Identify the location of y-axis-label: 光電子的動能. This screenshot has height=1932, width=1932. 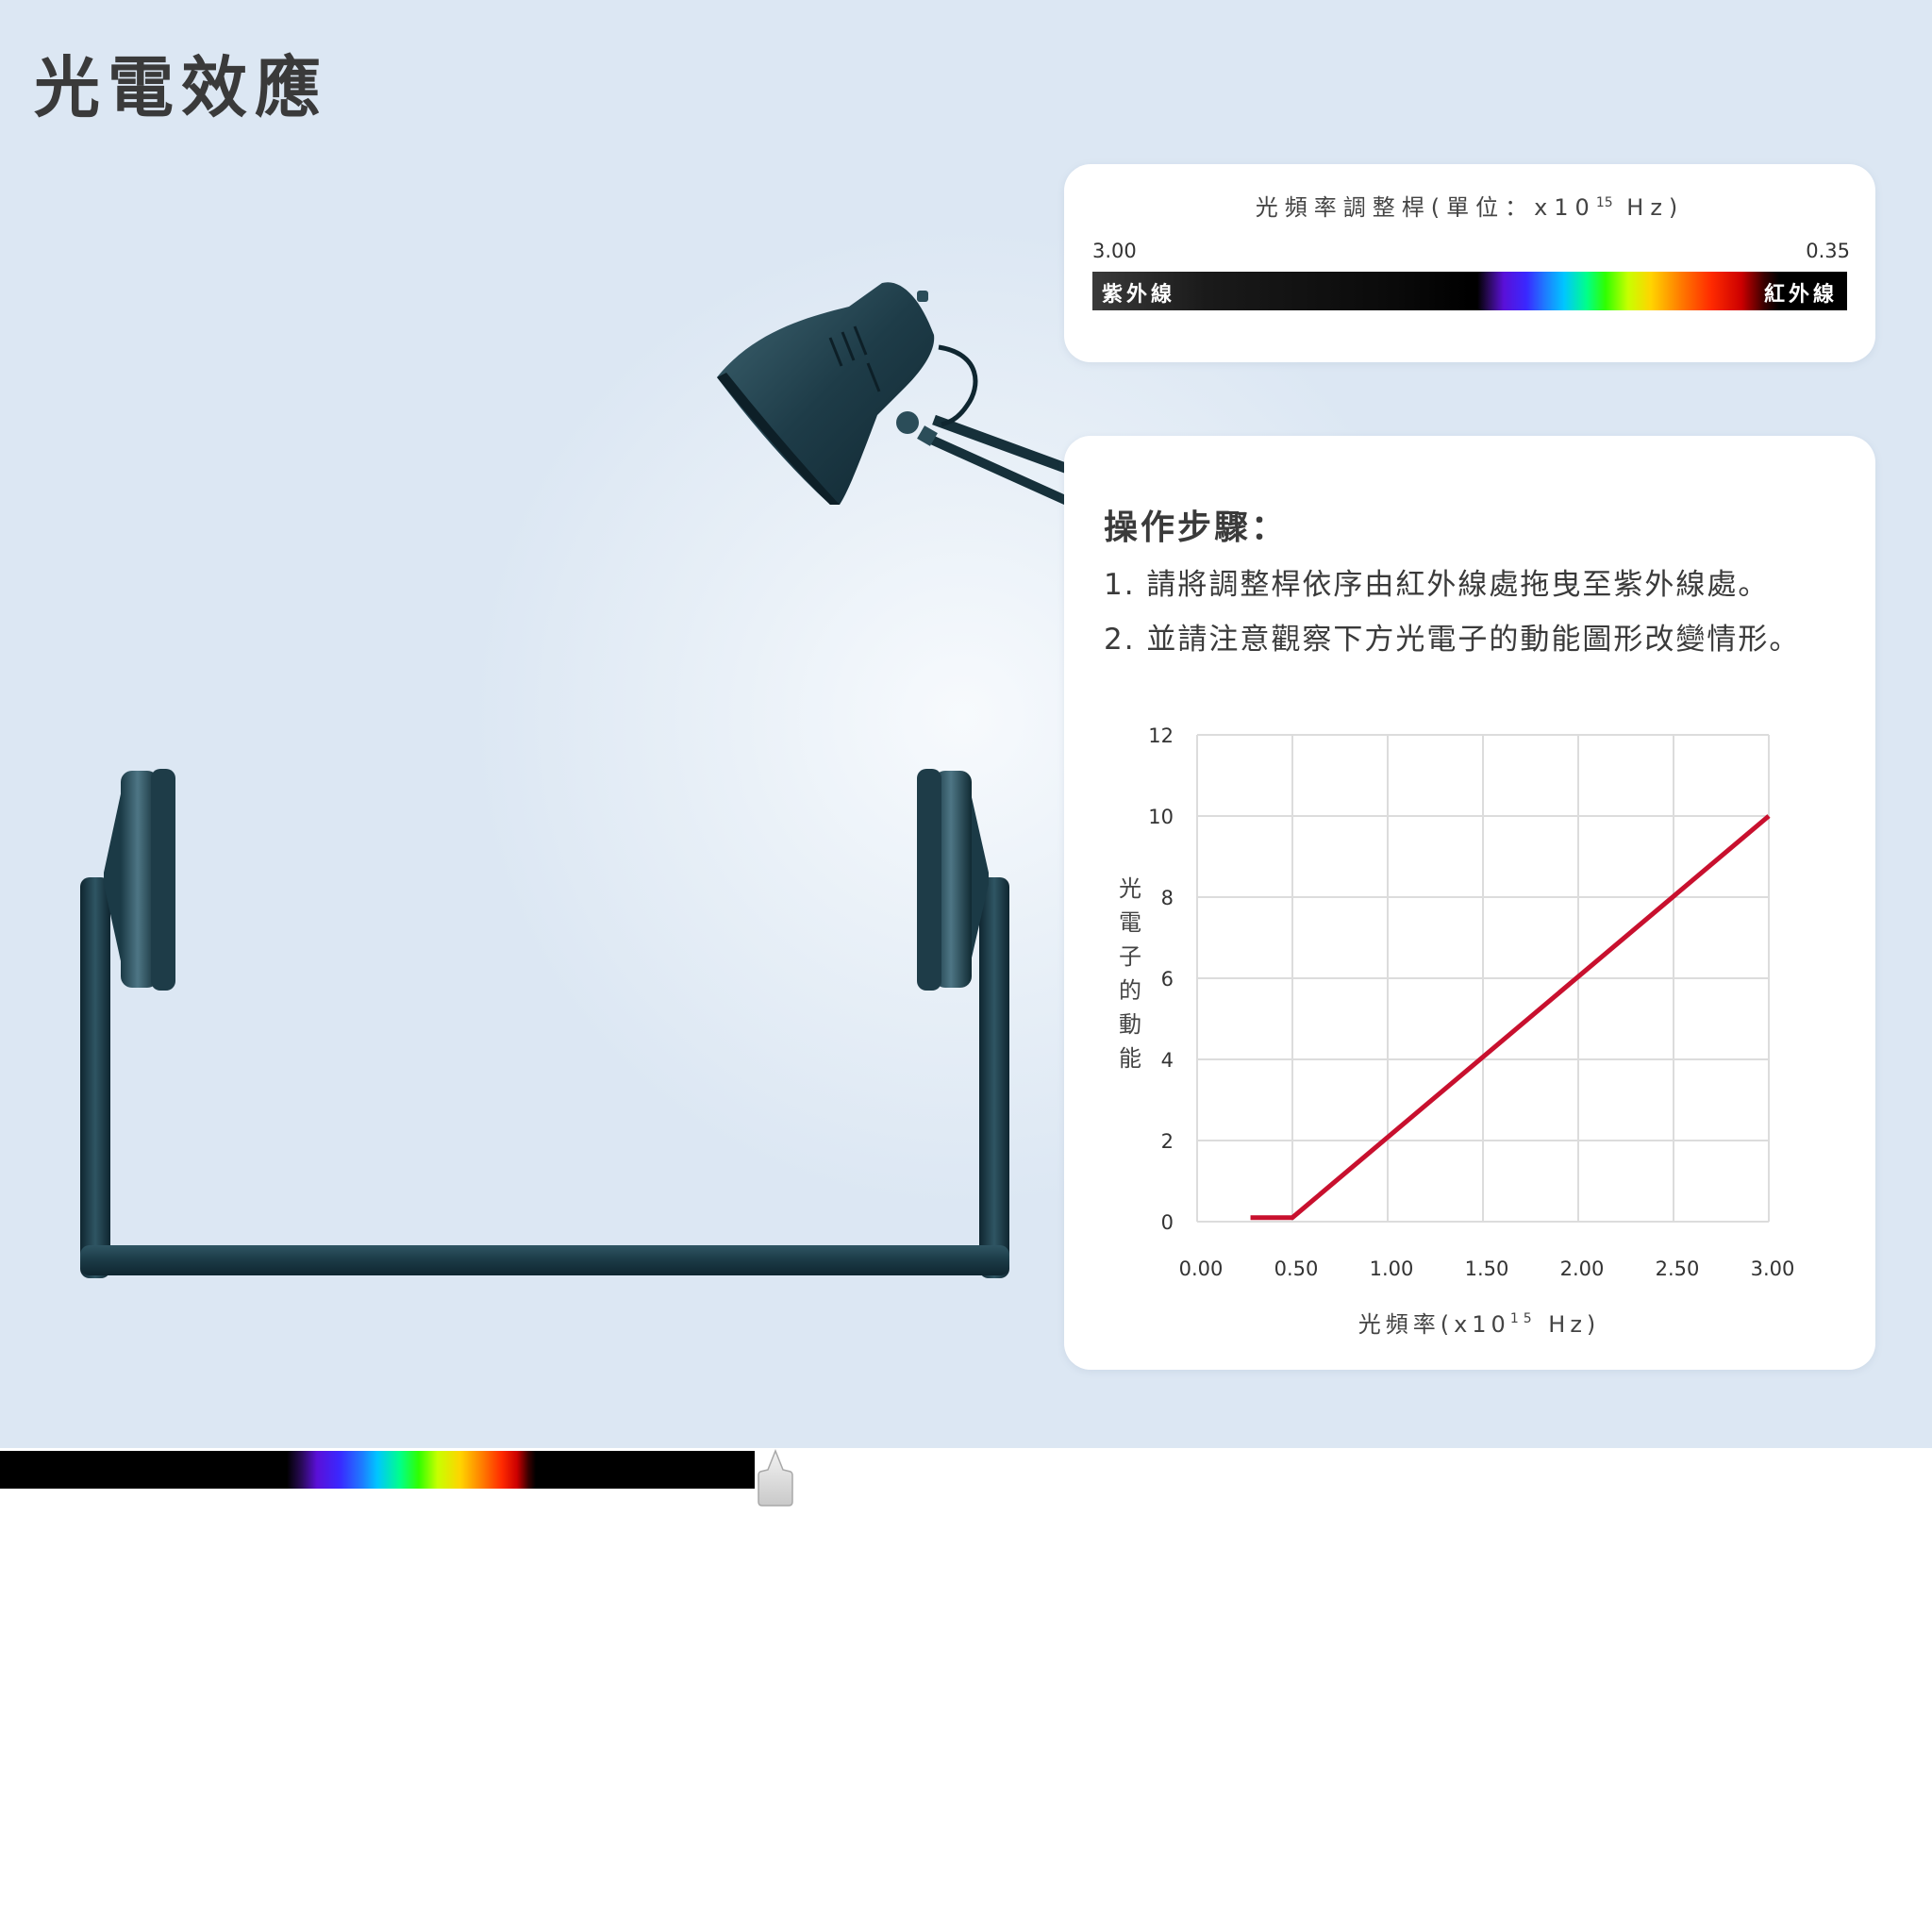
(1130, 974).